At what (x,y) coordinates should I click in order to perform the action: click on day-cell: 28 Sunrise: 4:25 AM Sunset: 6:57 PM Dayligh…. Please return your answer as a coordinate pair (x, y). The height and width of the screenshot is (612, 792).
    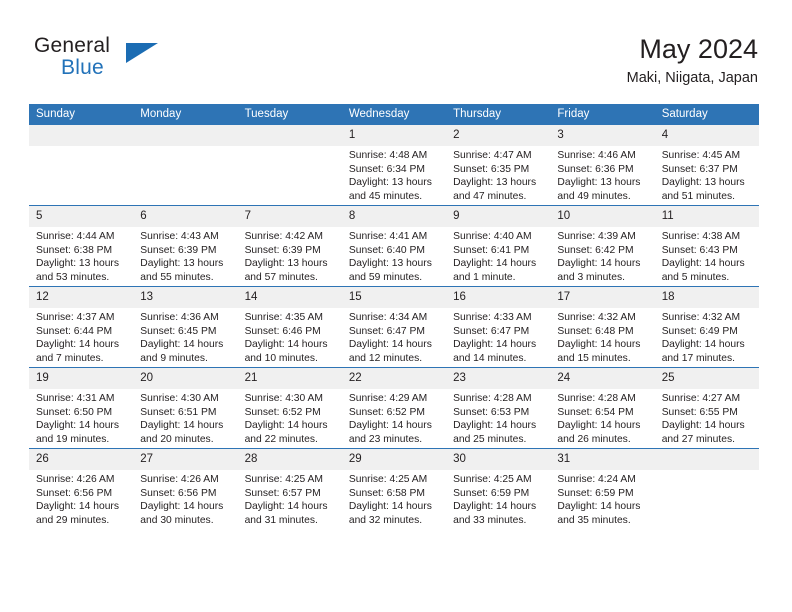
    Looking at the image, I should click on (289, 488).